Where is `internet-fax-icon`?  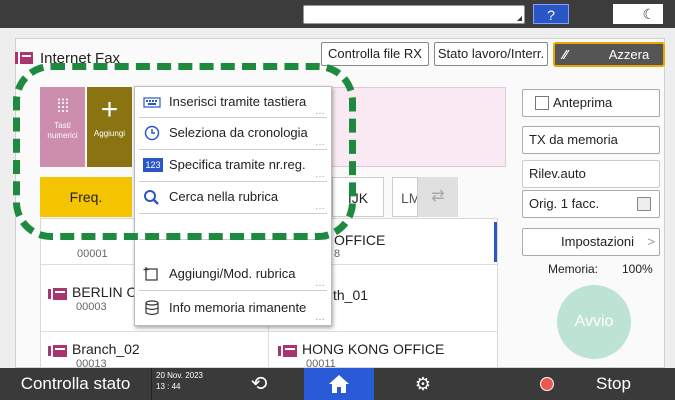 internet-fax-icon is located at coordinates (24, 58).